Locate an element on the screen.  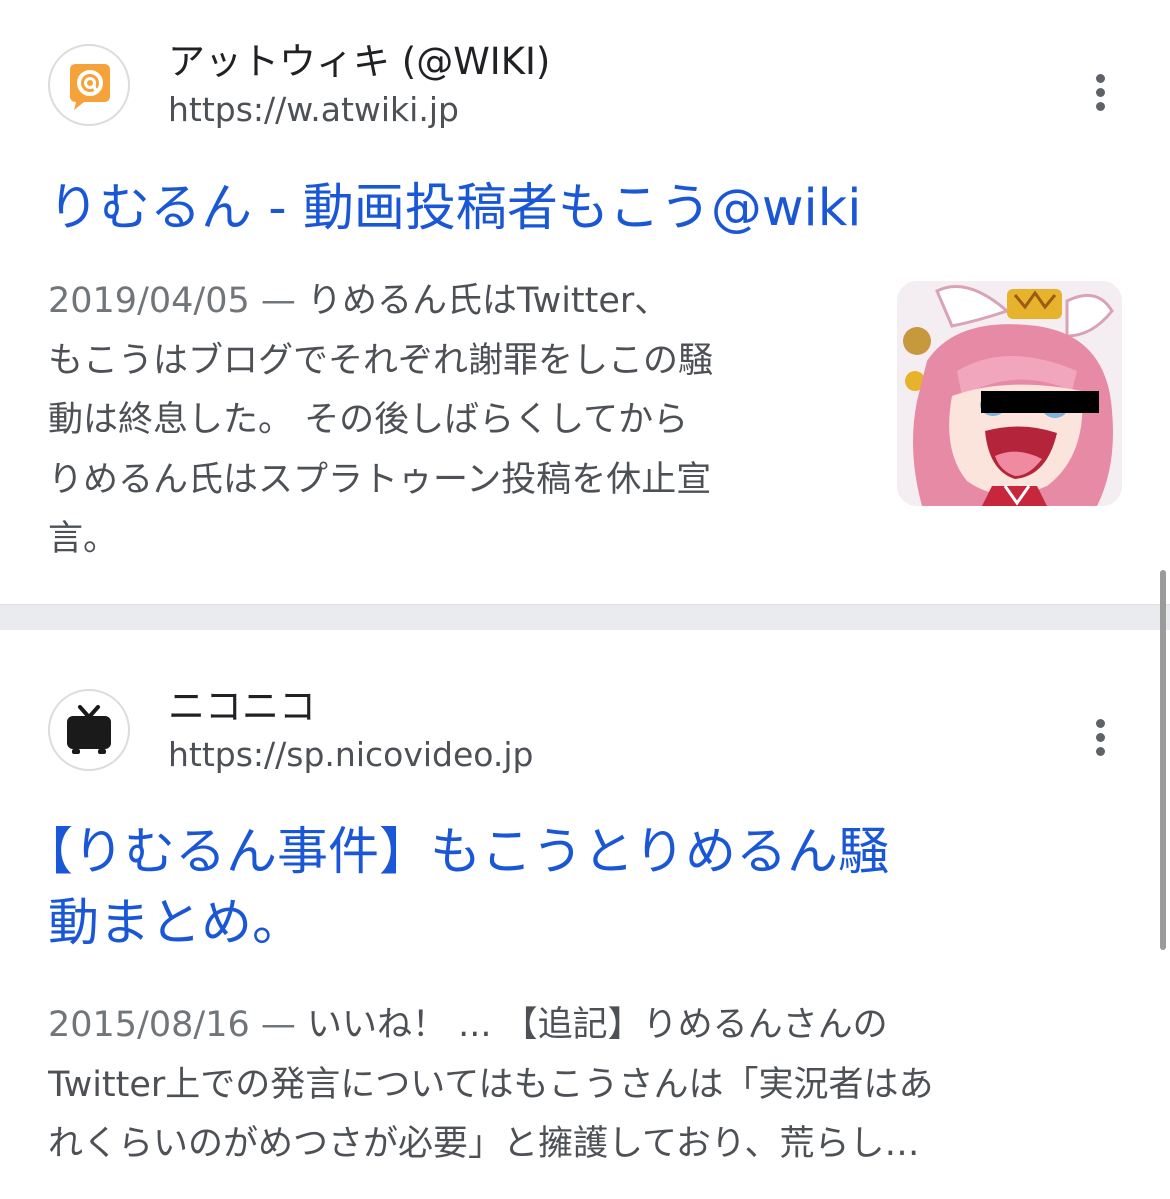
results-divider is located at coordinates (585, 617).